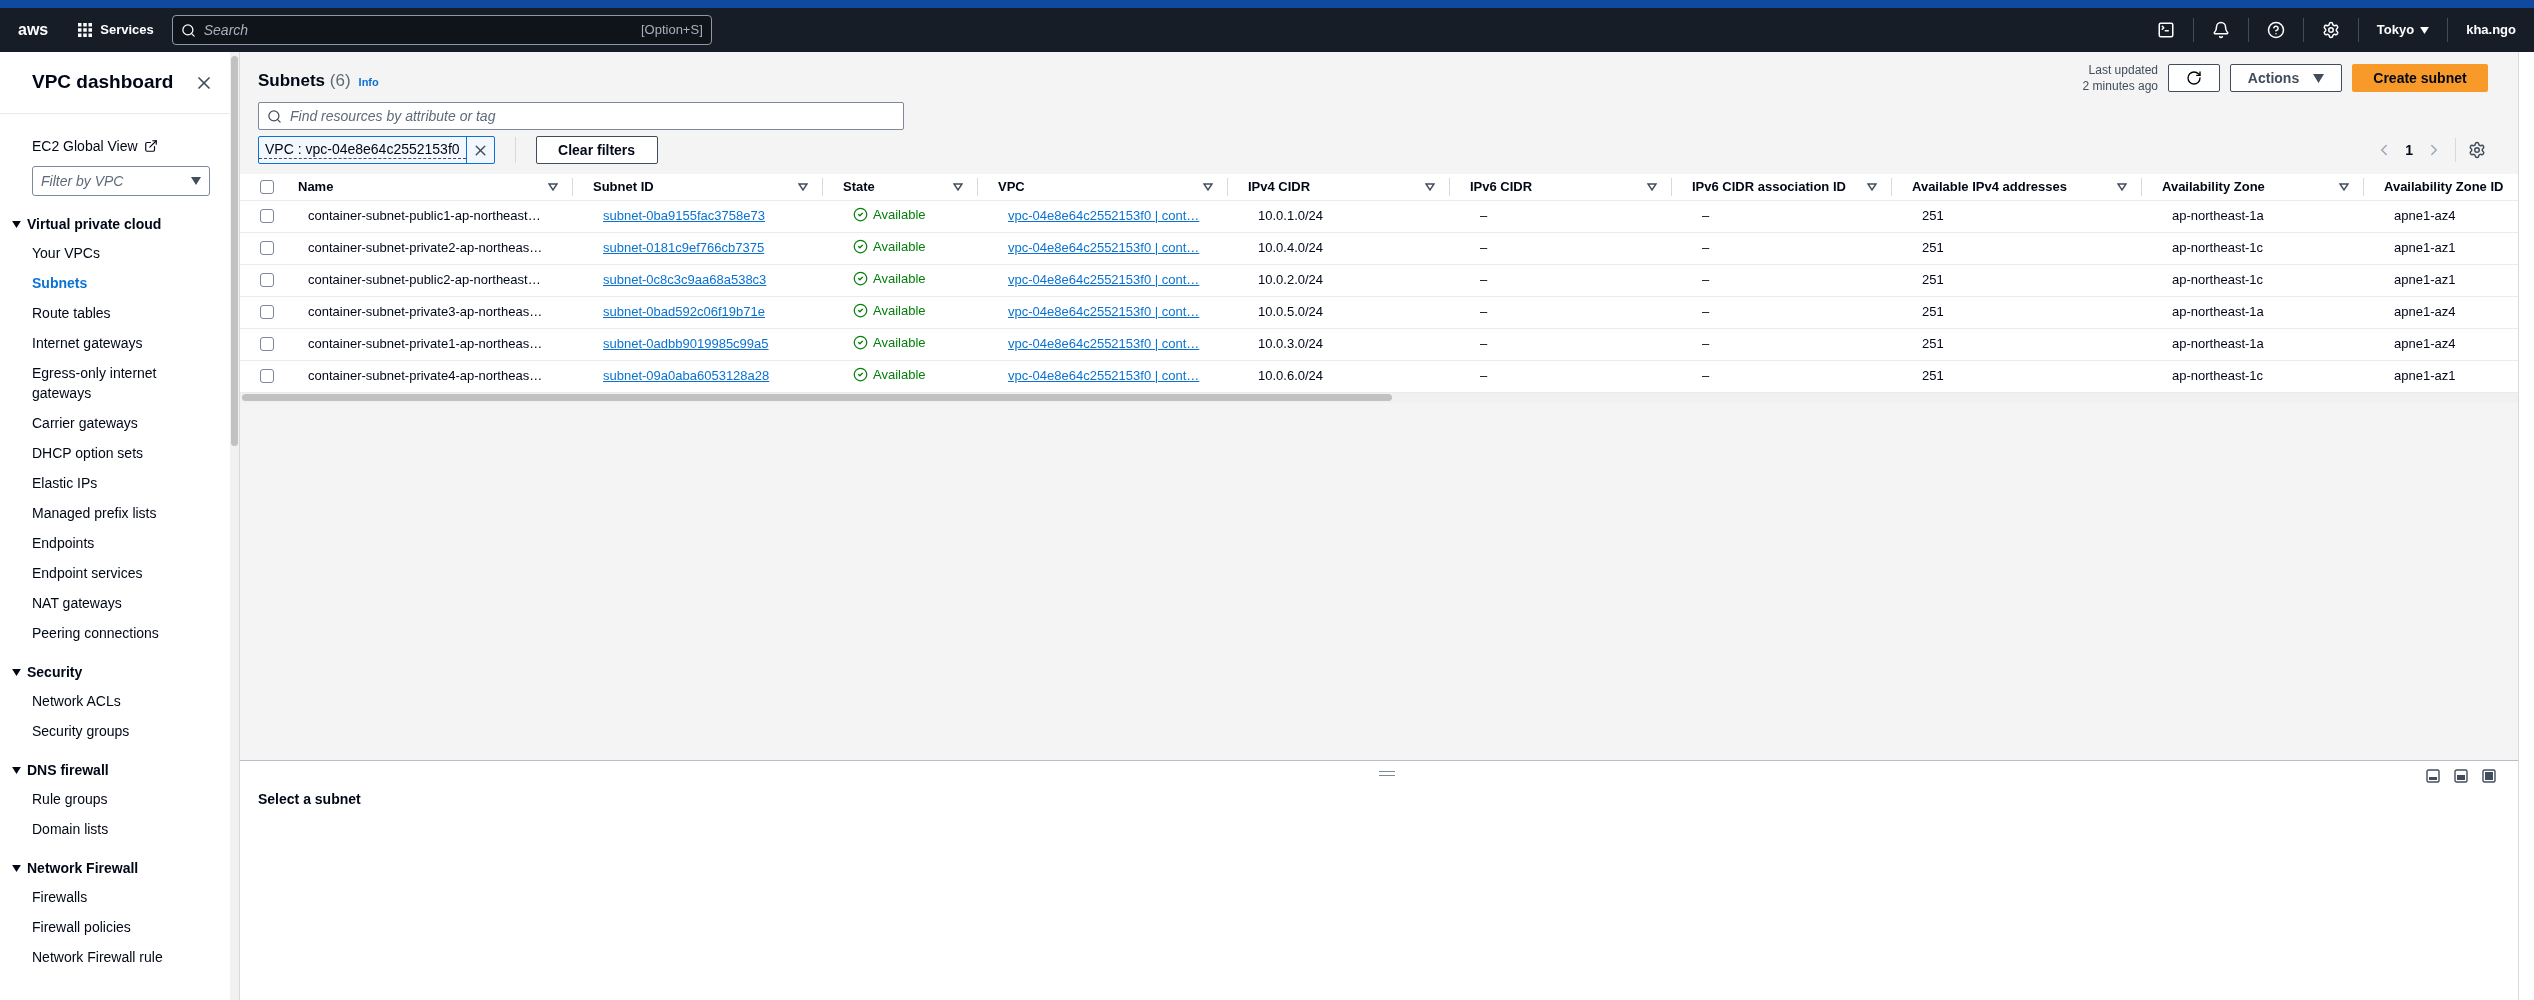 This screenshot has height=1000, width=2534. Describe the element at coordinates (2247, 187) in the screenshot. I see `column-header: Availability Zone` at that location.